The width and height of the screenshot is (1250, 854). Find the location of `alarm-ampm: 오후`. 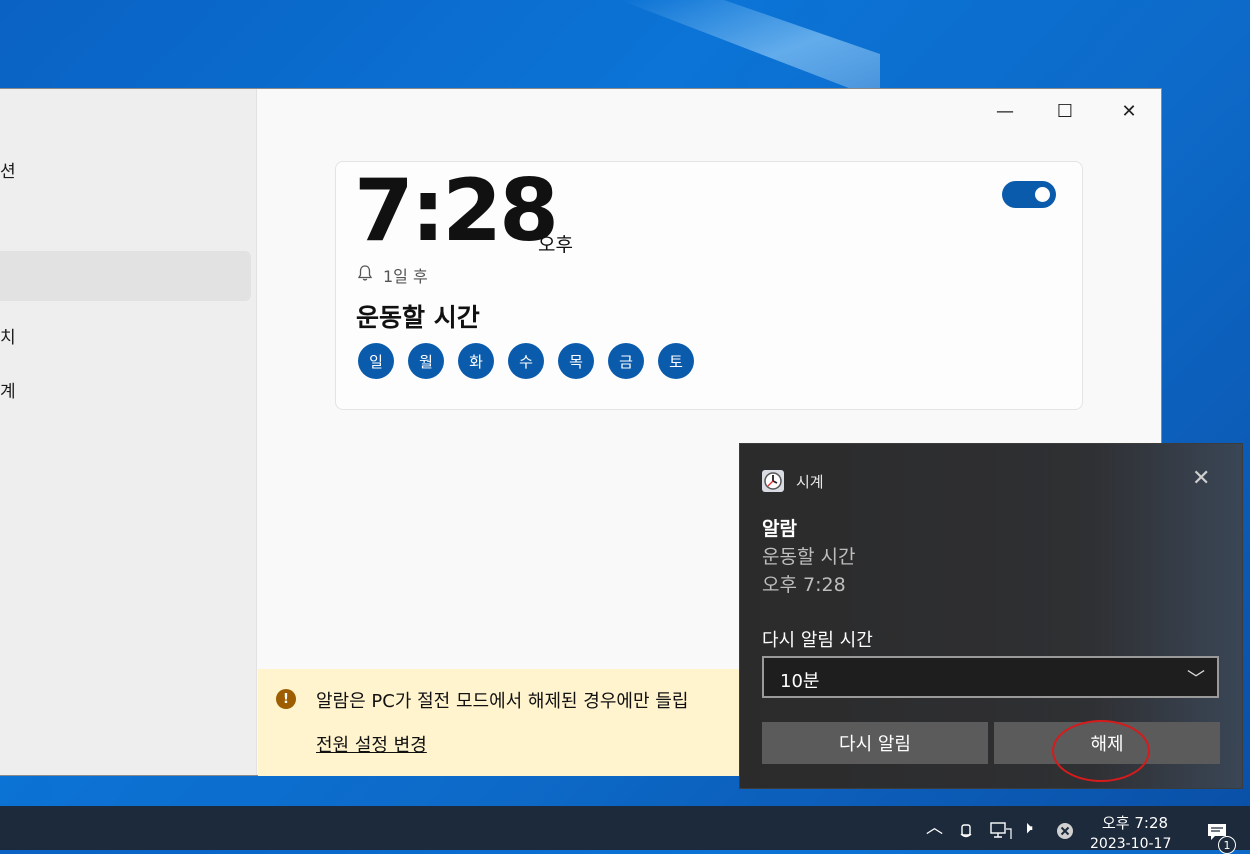

alarm-ampm: 오후 is located at coordinates (555, 245).